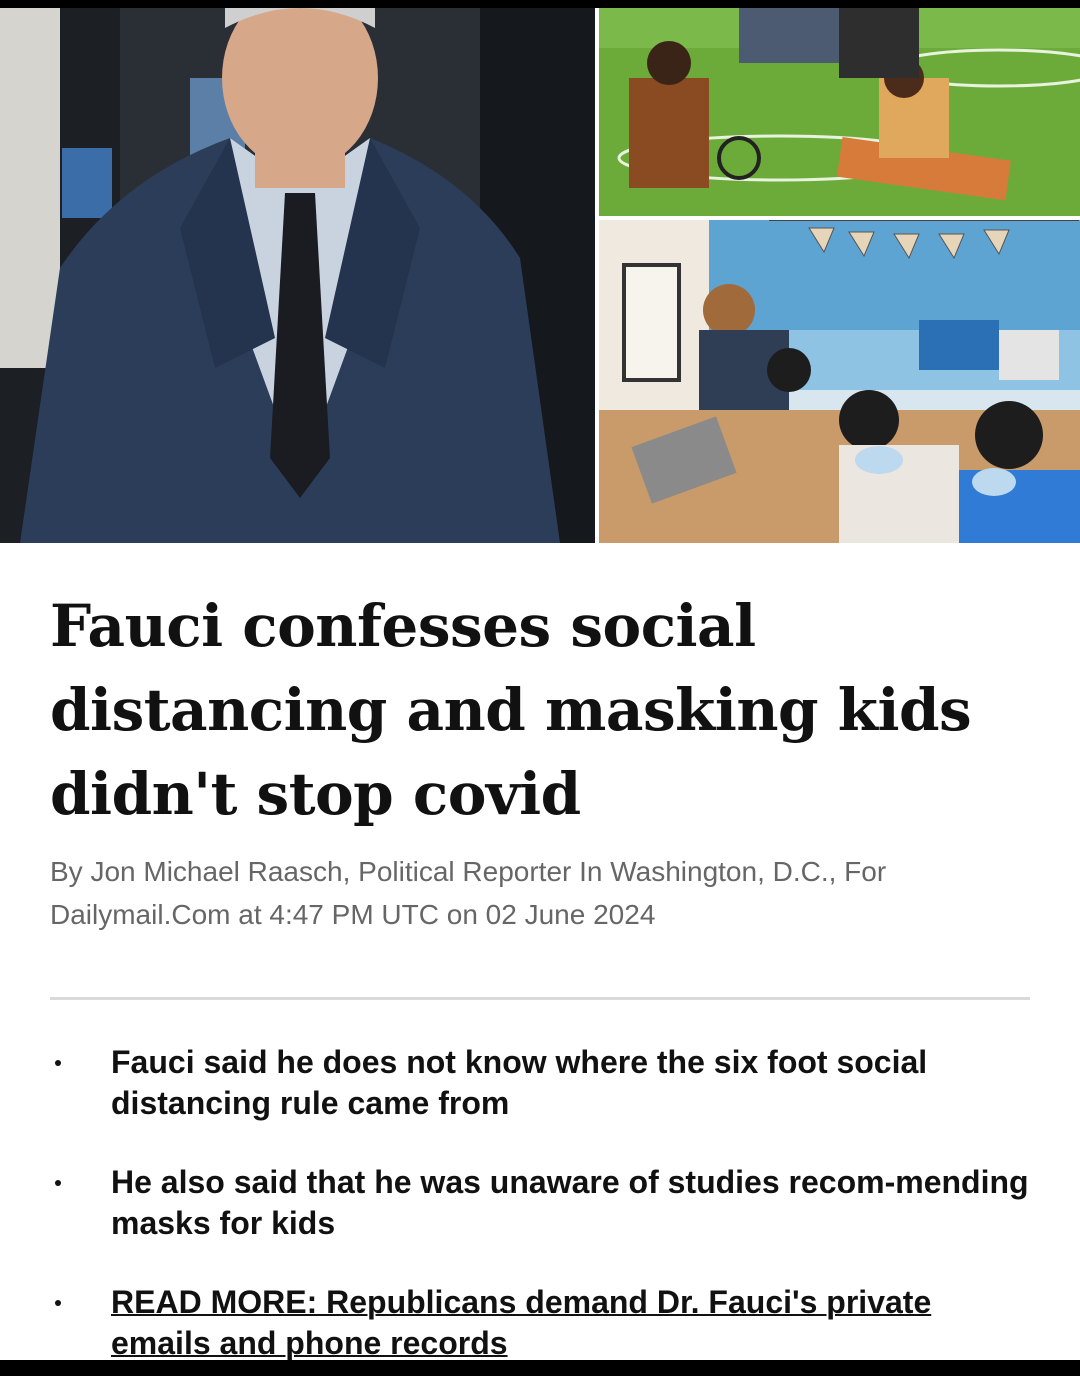 The image size is (1080, 1376). Describe the element at coordinates (540, 998) in the screenshot. I see `divider` at that location.